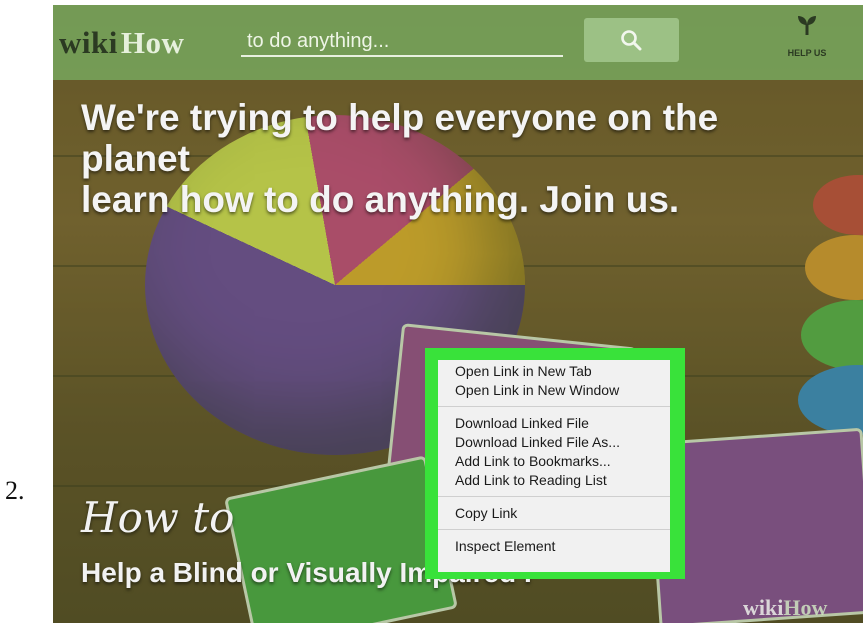 The image size is (865, 623). What do you see at coordinates (554, 480) in the screenshot?
I see `menu-item-add-to-reading-list: Add Link to Reading List` at bounding box center [554, 480].